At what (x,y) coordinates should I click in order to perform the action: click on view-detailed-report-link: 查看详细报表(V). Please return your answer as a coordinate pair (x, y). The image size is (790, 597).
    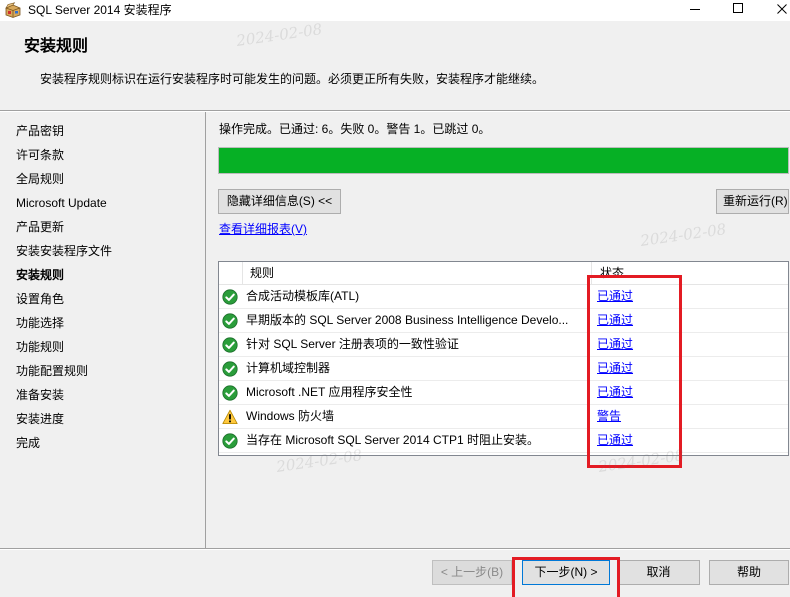
    Looking at the image, I should click on (263, 229).